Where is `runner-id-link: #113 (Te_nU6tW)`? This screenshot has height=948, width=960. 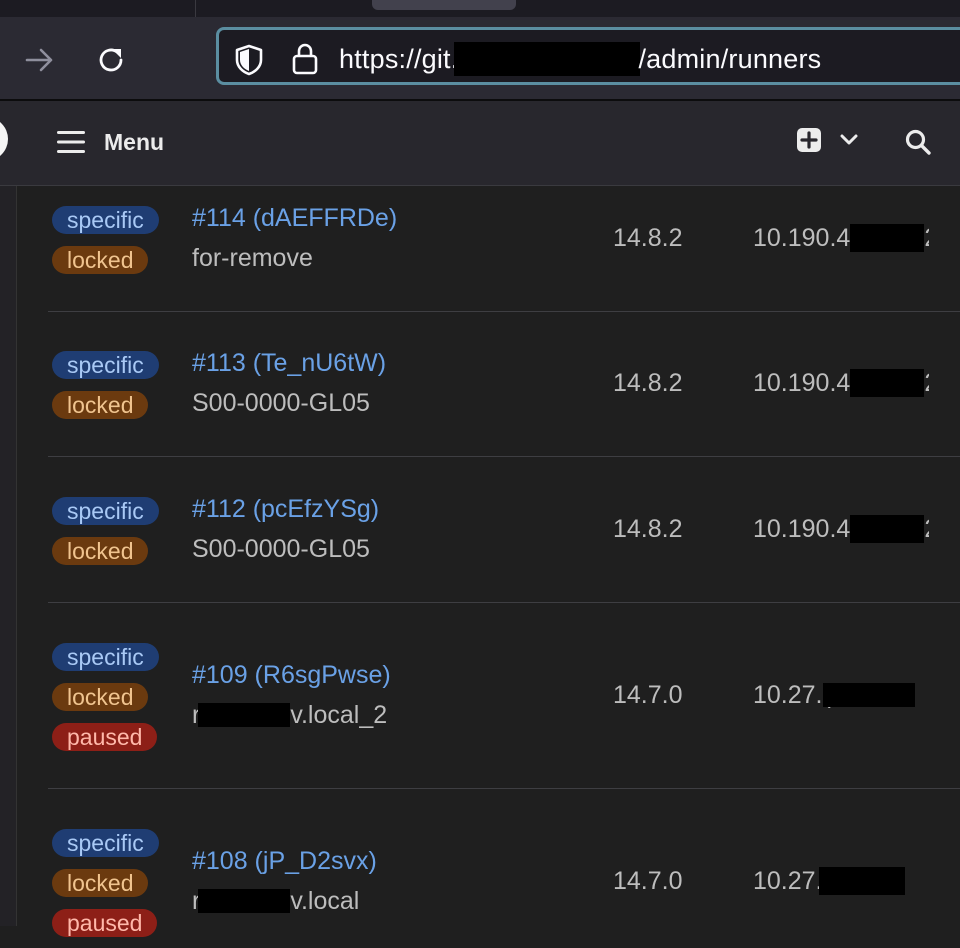 runner-id-link: #113 (Te_nU6tW) is located at coordinates (289, 363).